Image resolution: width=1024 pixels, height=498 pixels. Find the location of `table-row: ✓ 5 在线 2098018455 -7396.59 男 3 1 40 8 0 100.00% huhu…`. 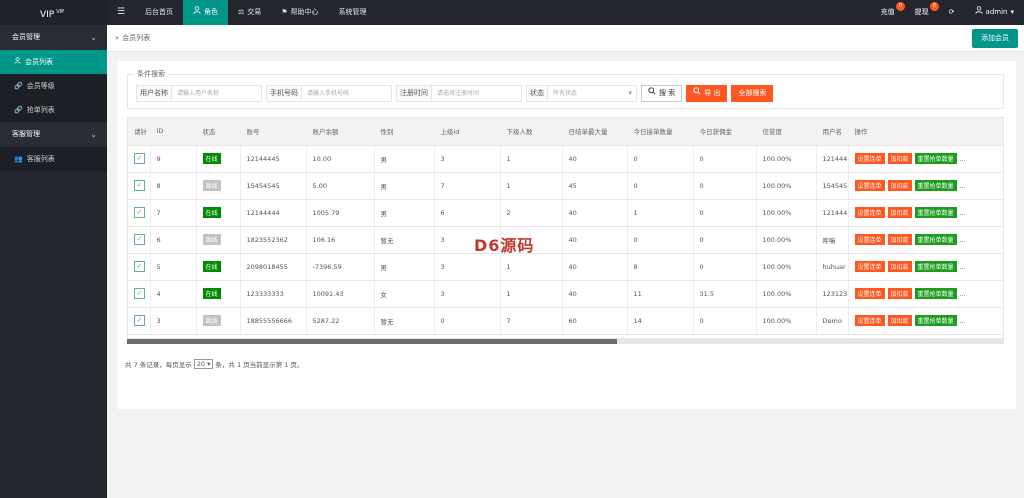

table-row: ✓ 5 在线 2098018455 -7396.59 男 3 1 40 8 0 100.00% huhu… is located at coordinates (565, 267).